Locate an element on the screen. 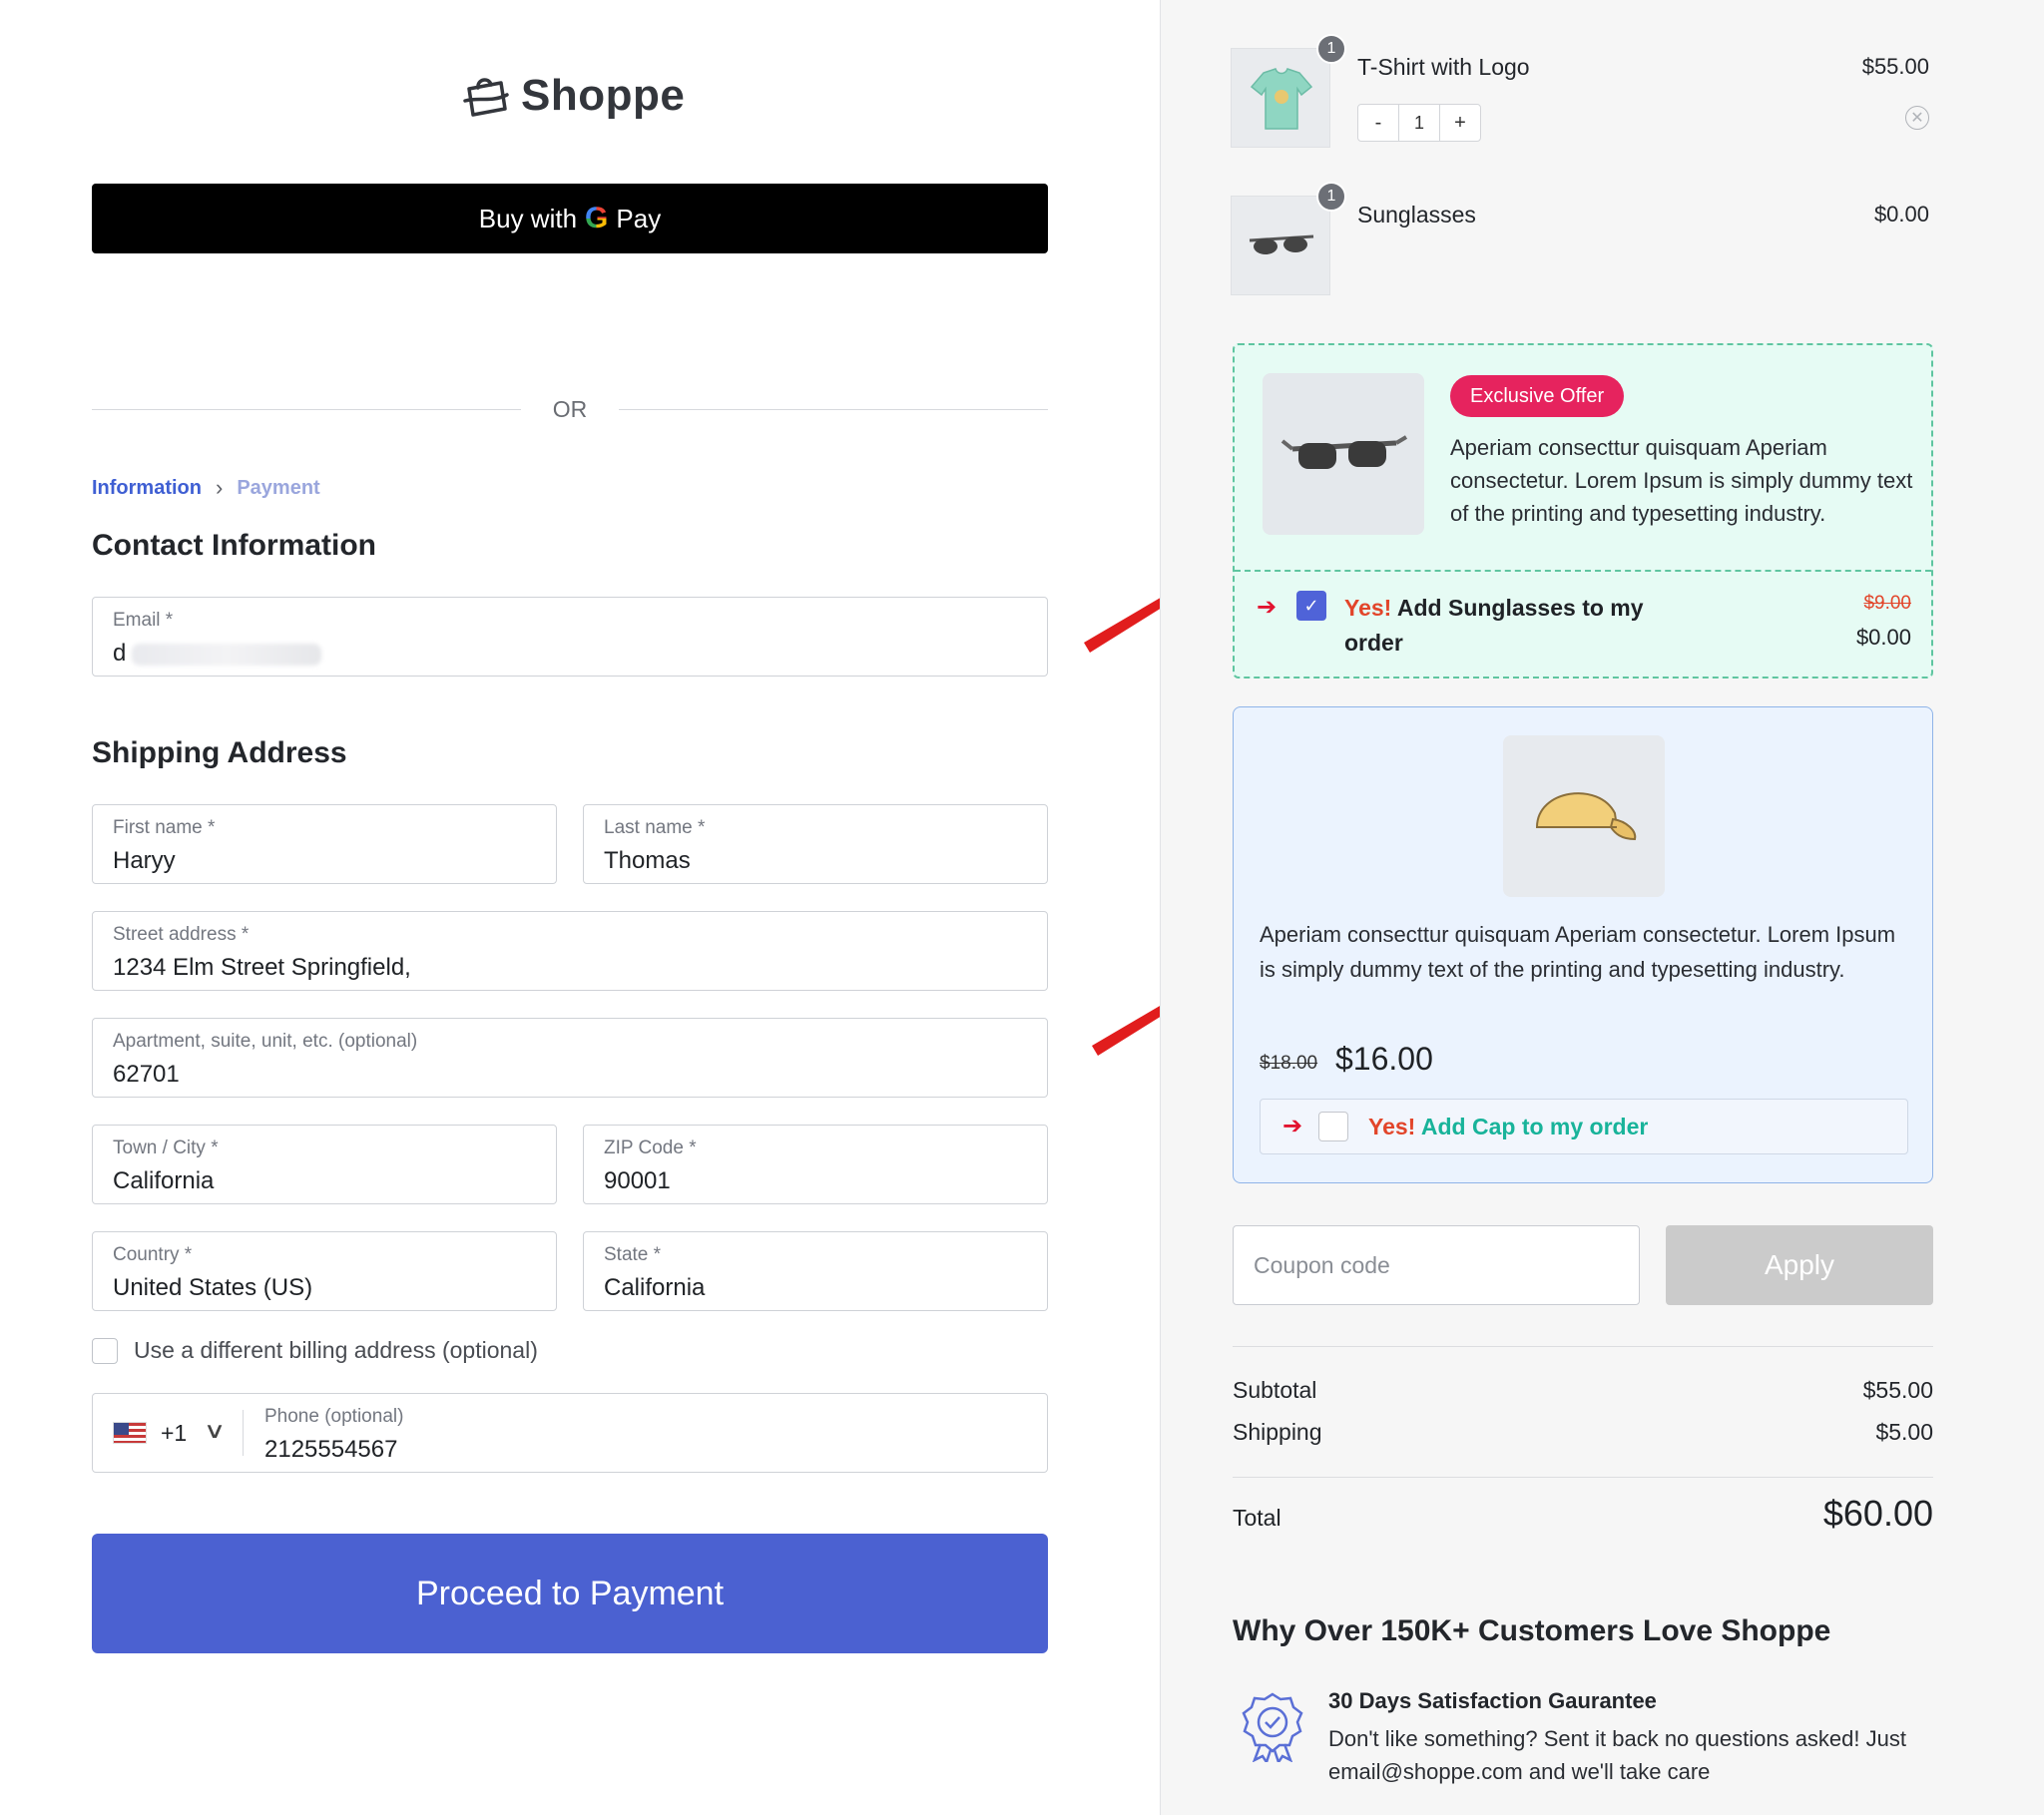  offer-divider is located at coordinates (1583, 571).